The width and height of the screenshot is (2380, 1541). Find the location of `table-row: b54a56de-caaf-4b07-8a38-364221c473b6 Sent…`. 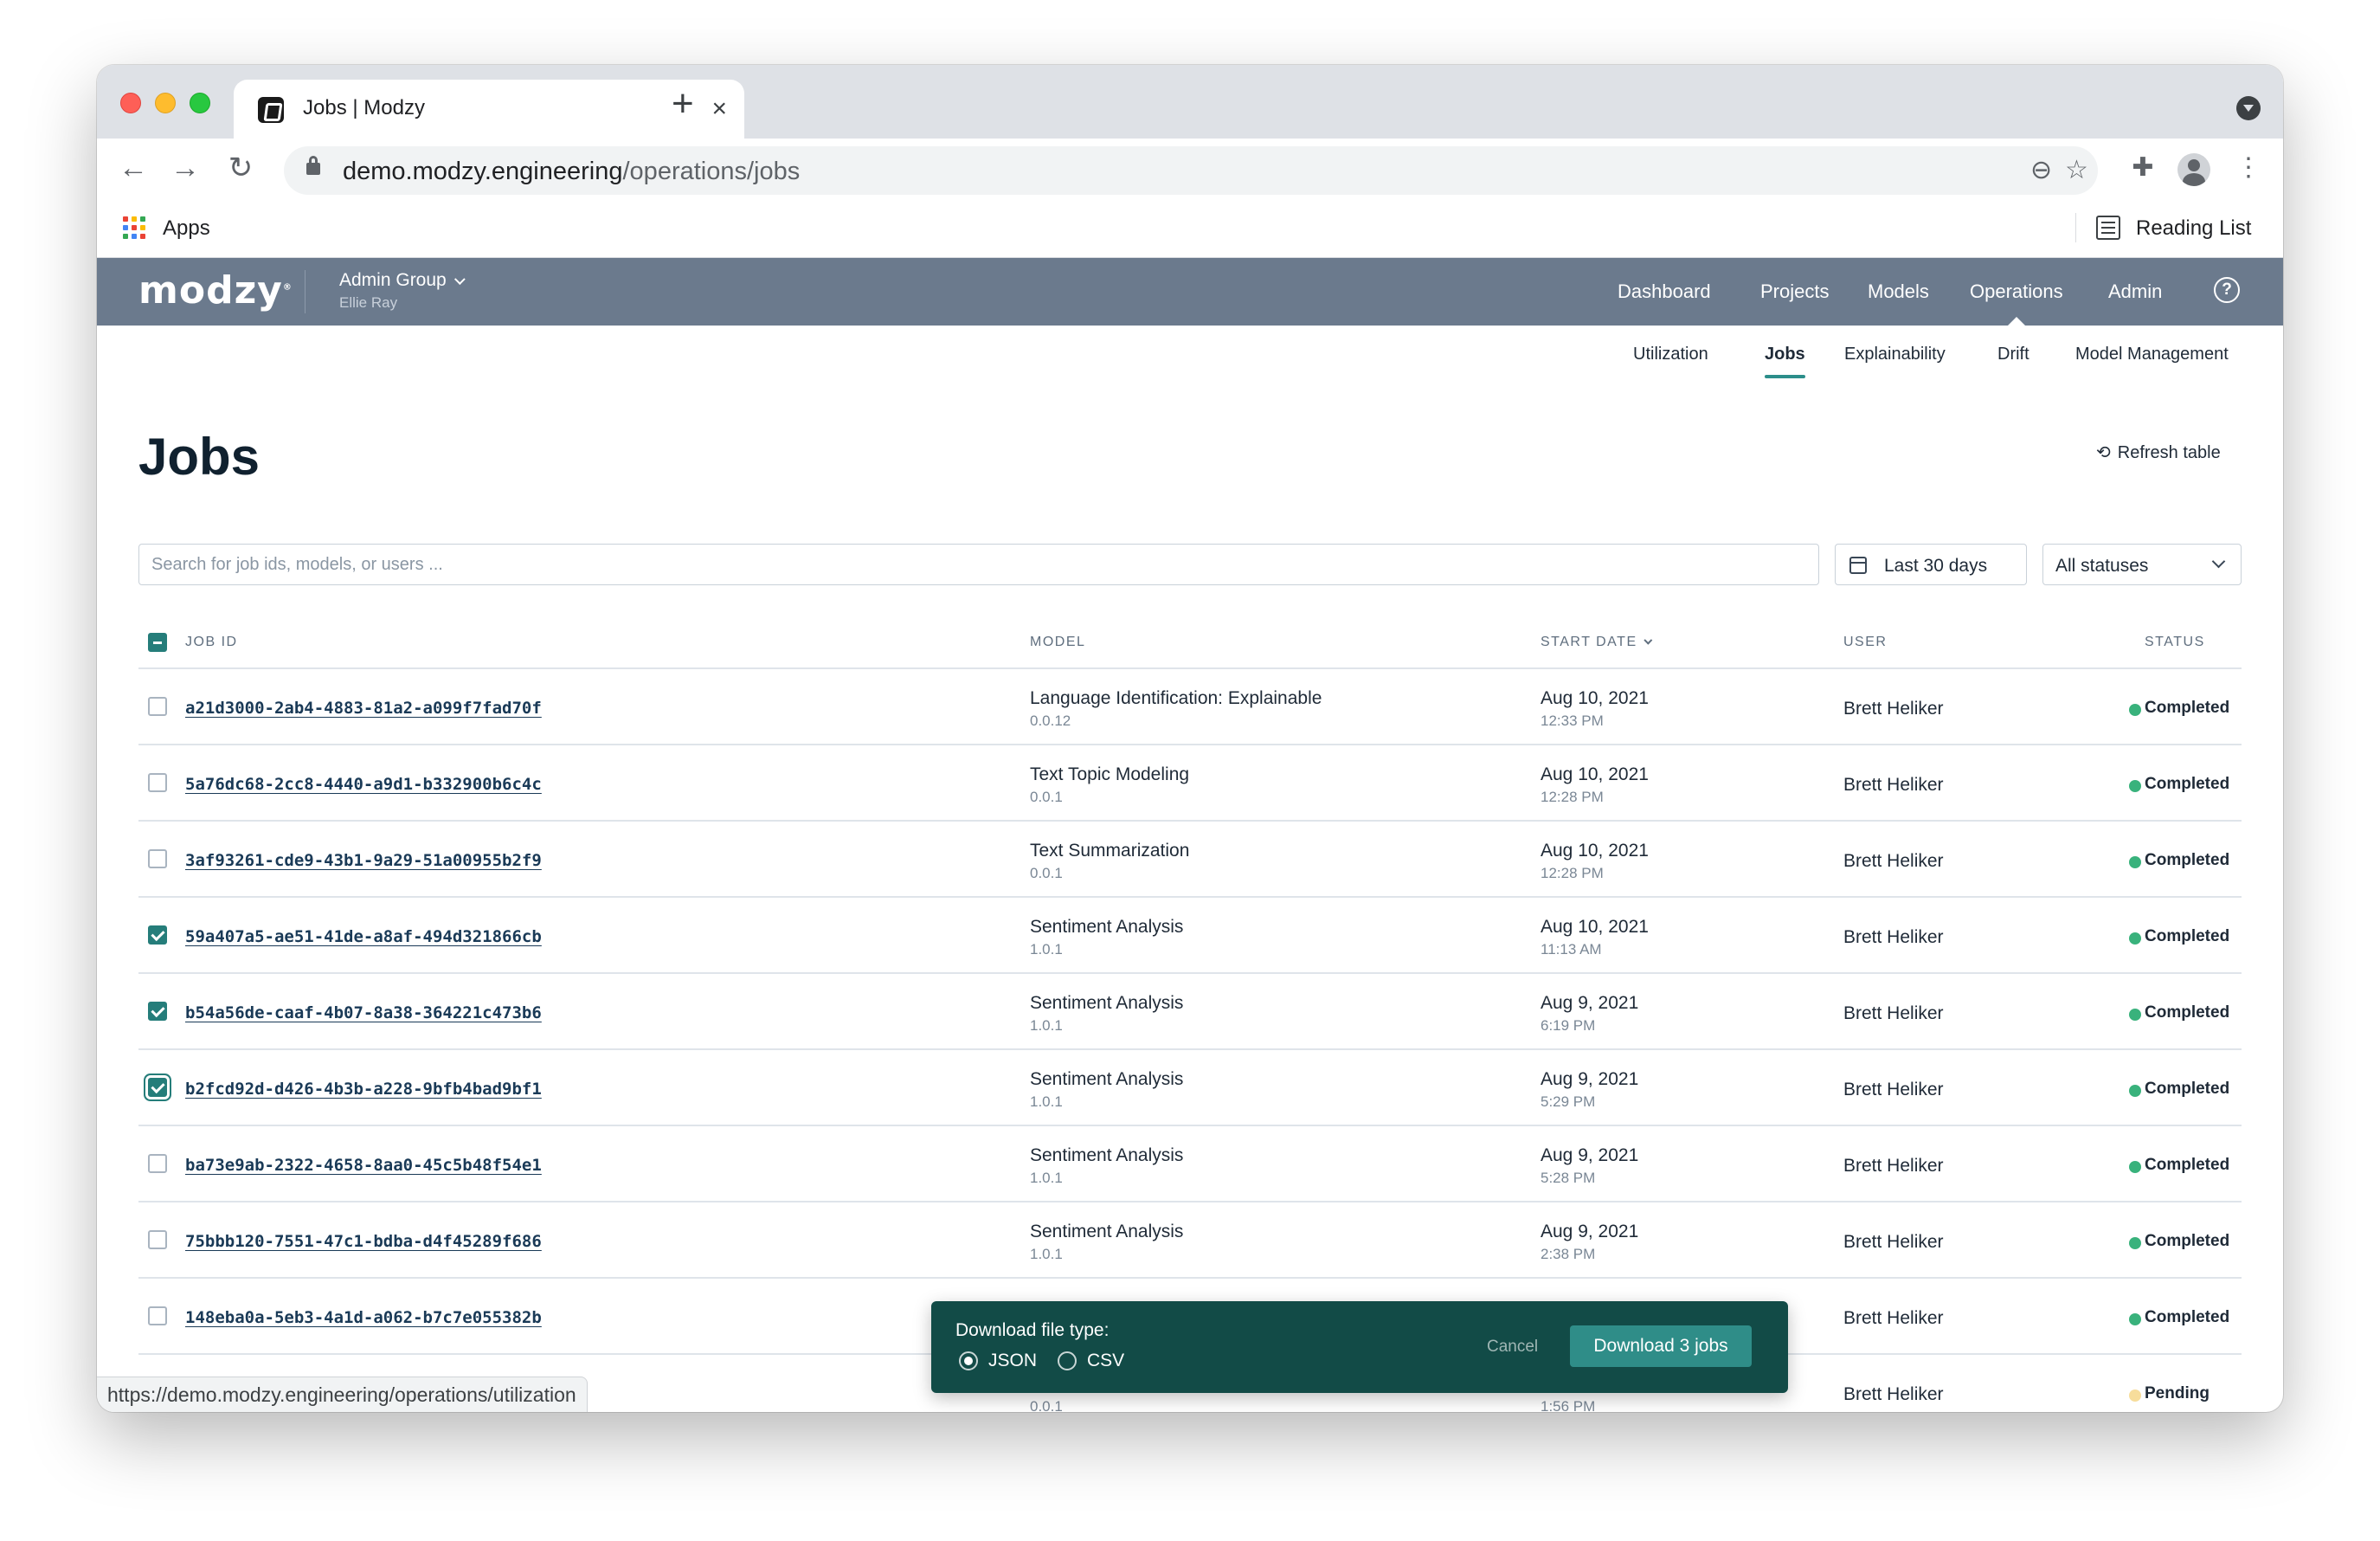

table-row: b54a56de-caaf-4b07-8a38-364221c473b6 Sent… is located at coordinates (1190, 1012).